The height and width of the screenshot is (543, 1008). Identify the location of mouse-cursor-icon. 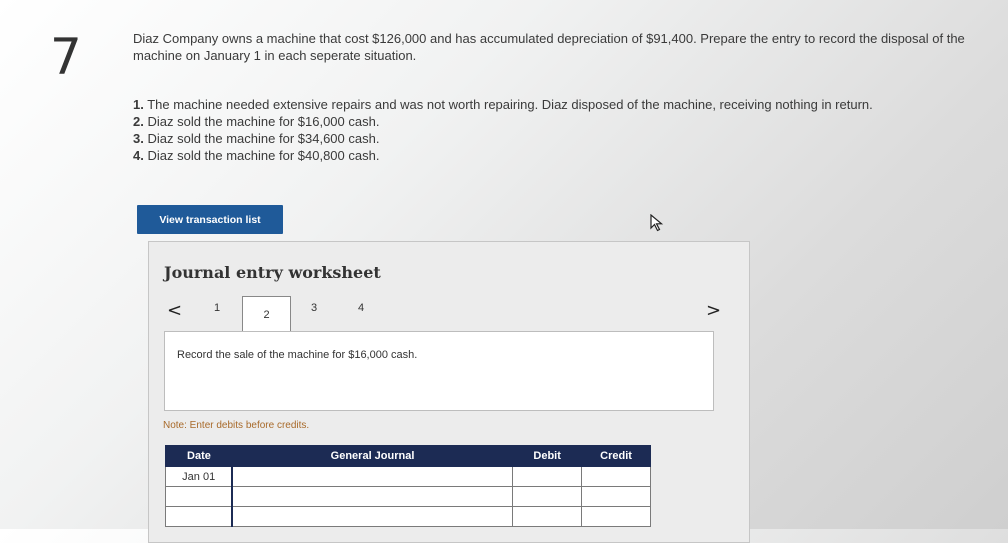
(657, 223).